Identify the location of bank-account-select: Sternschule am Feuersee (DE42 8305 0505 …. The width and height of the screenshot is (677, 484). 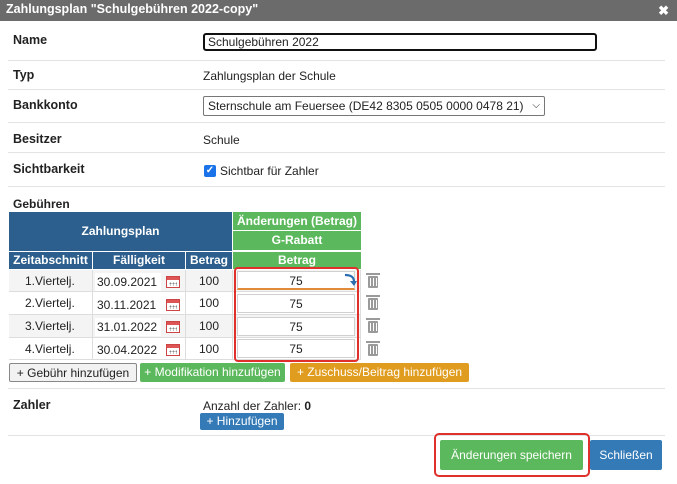
(374, 106).